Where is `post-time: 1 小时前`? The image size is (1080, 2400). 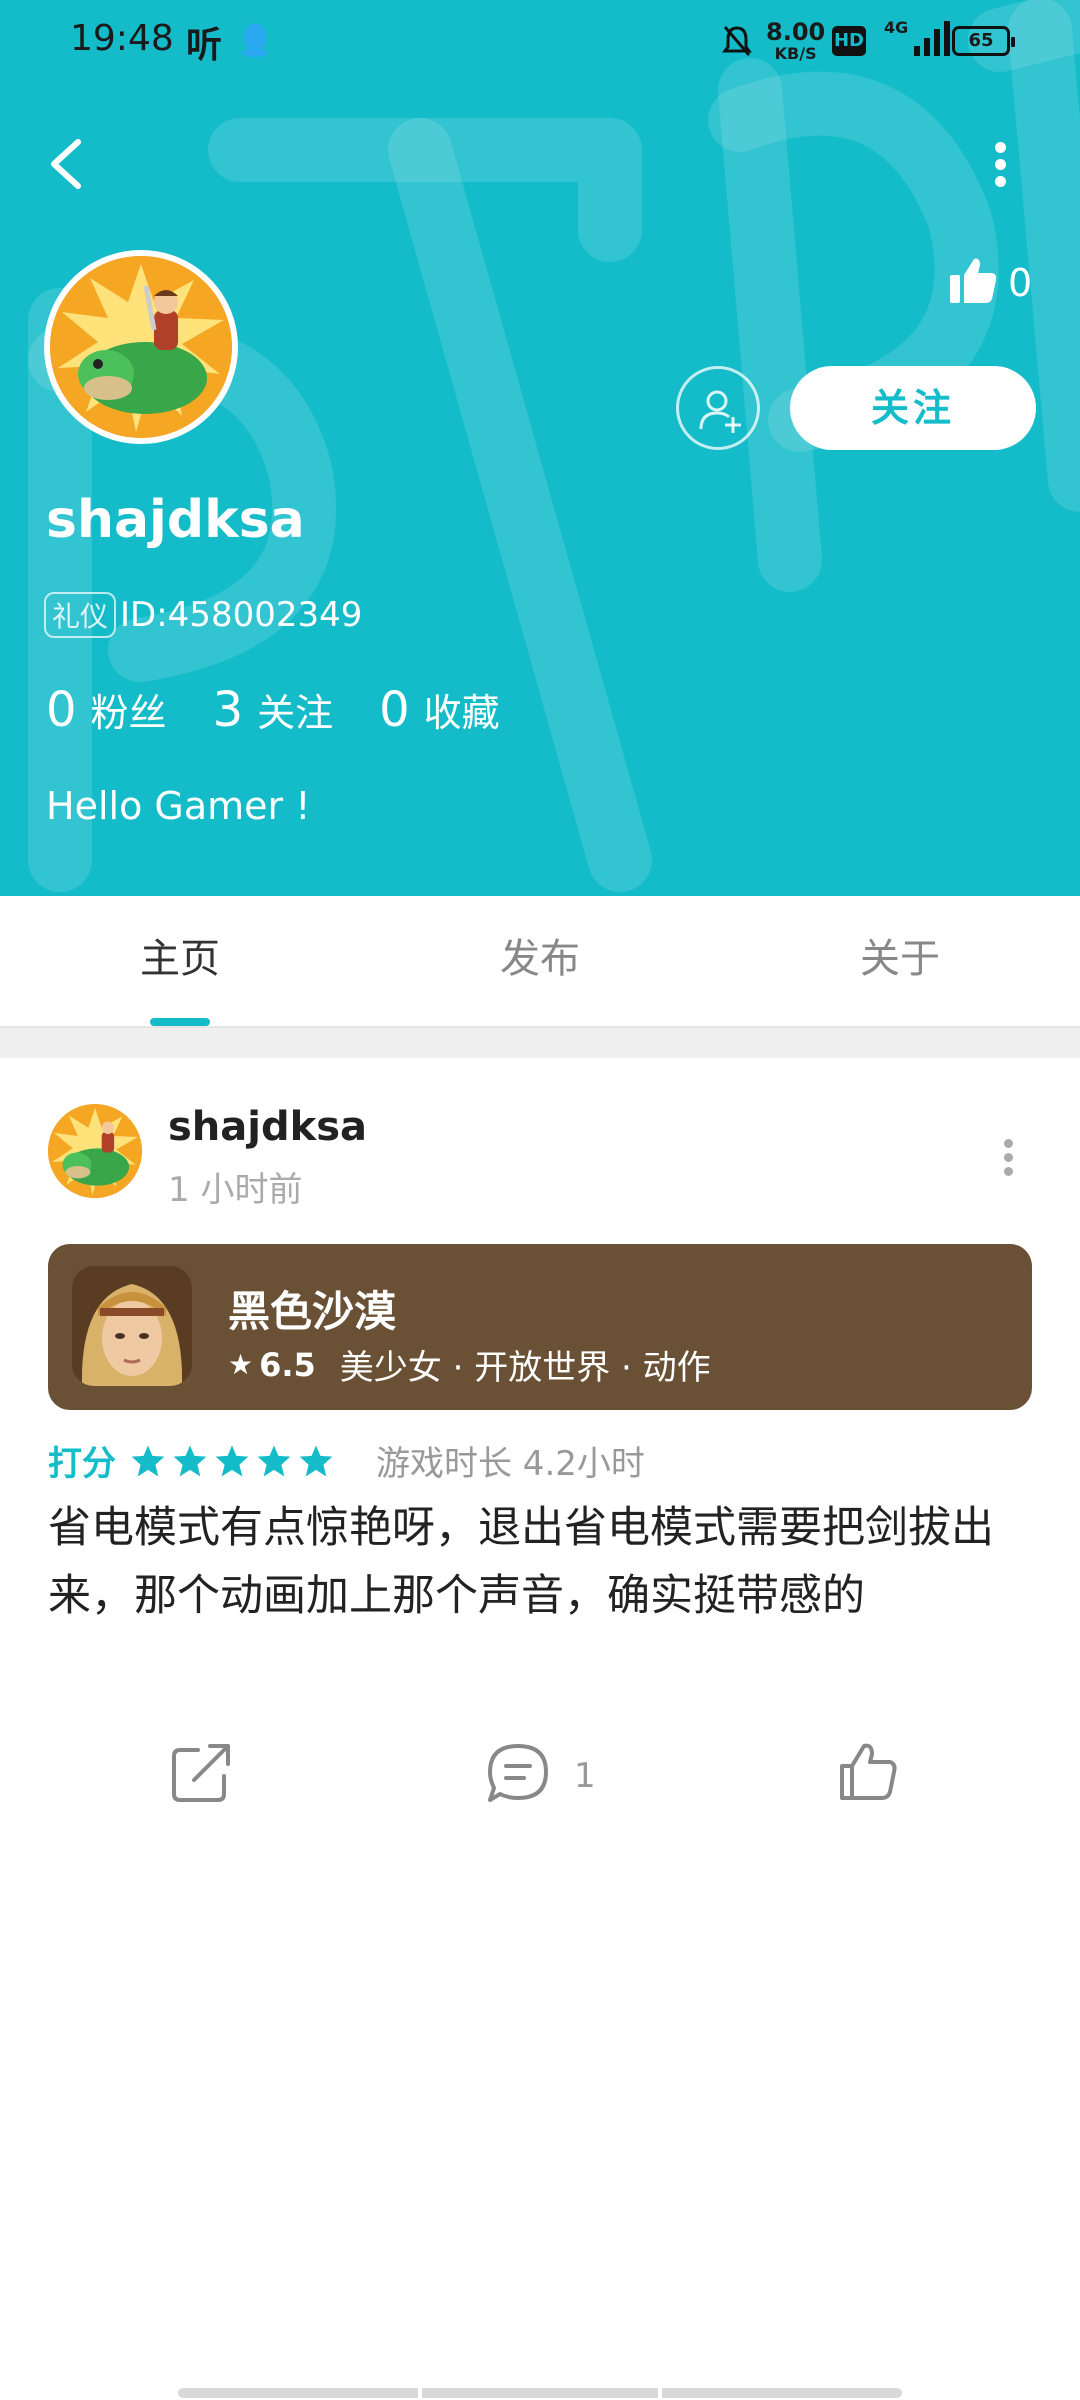
post-time: 1 小时前 is located at coordinates (235, 1190).